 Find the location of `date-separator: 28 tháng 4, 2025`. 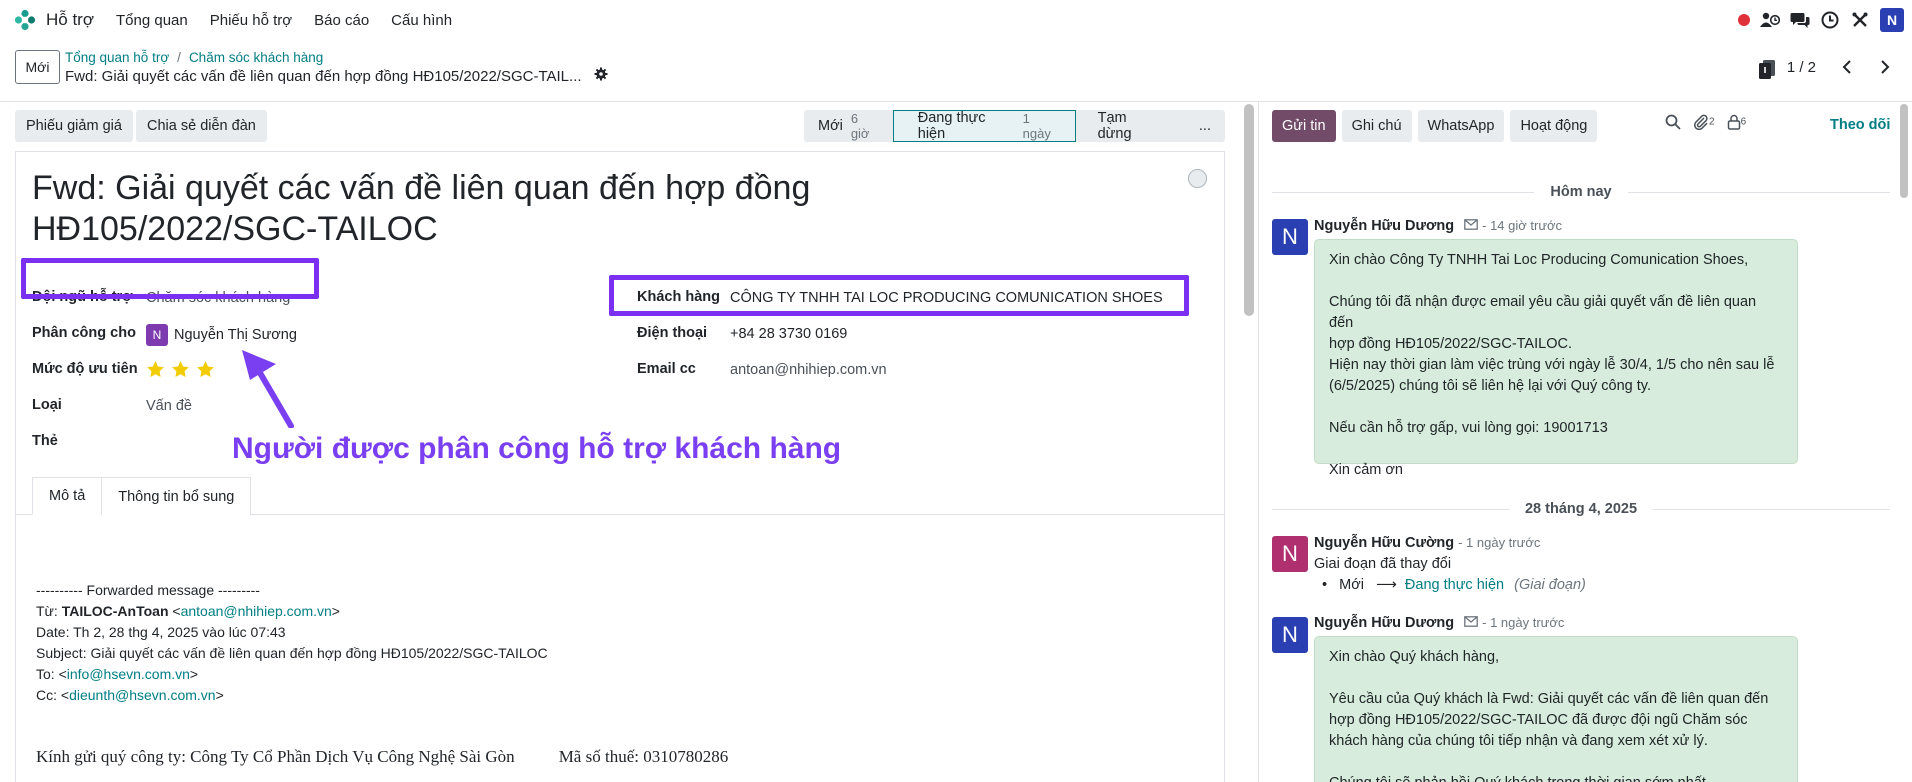

date-separator: 28 tháng 4, 2025 is located at coordinates (1581, 509).